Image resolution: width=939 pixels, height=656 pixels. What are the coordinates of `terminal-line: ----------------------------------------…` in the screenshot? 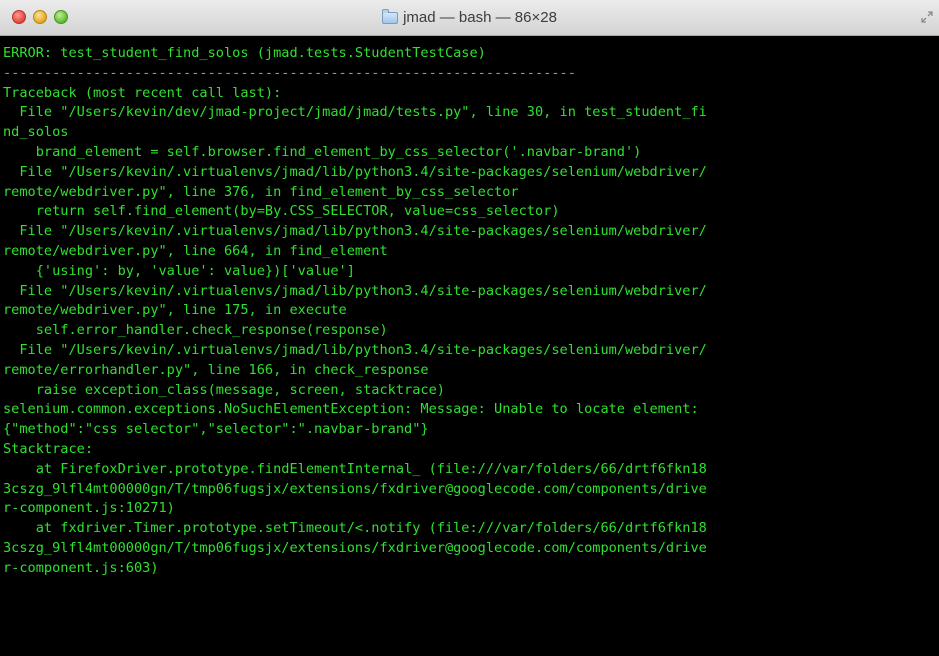 It's located at (289, 72).